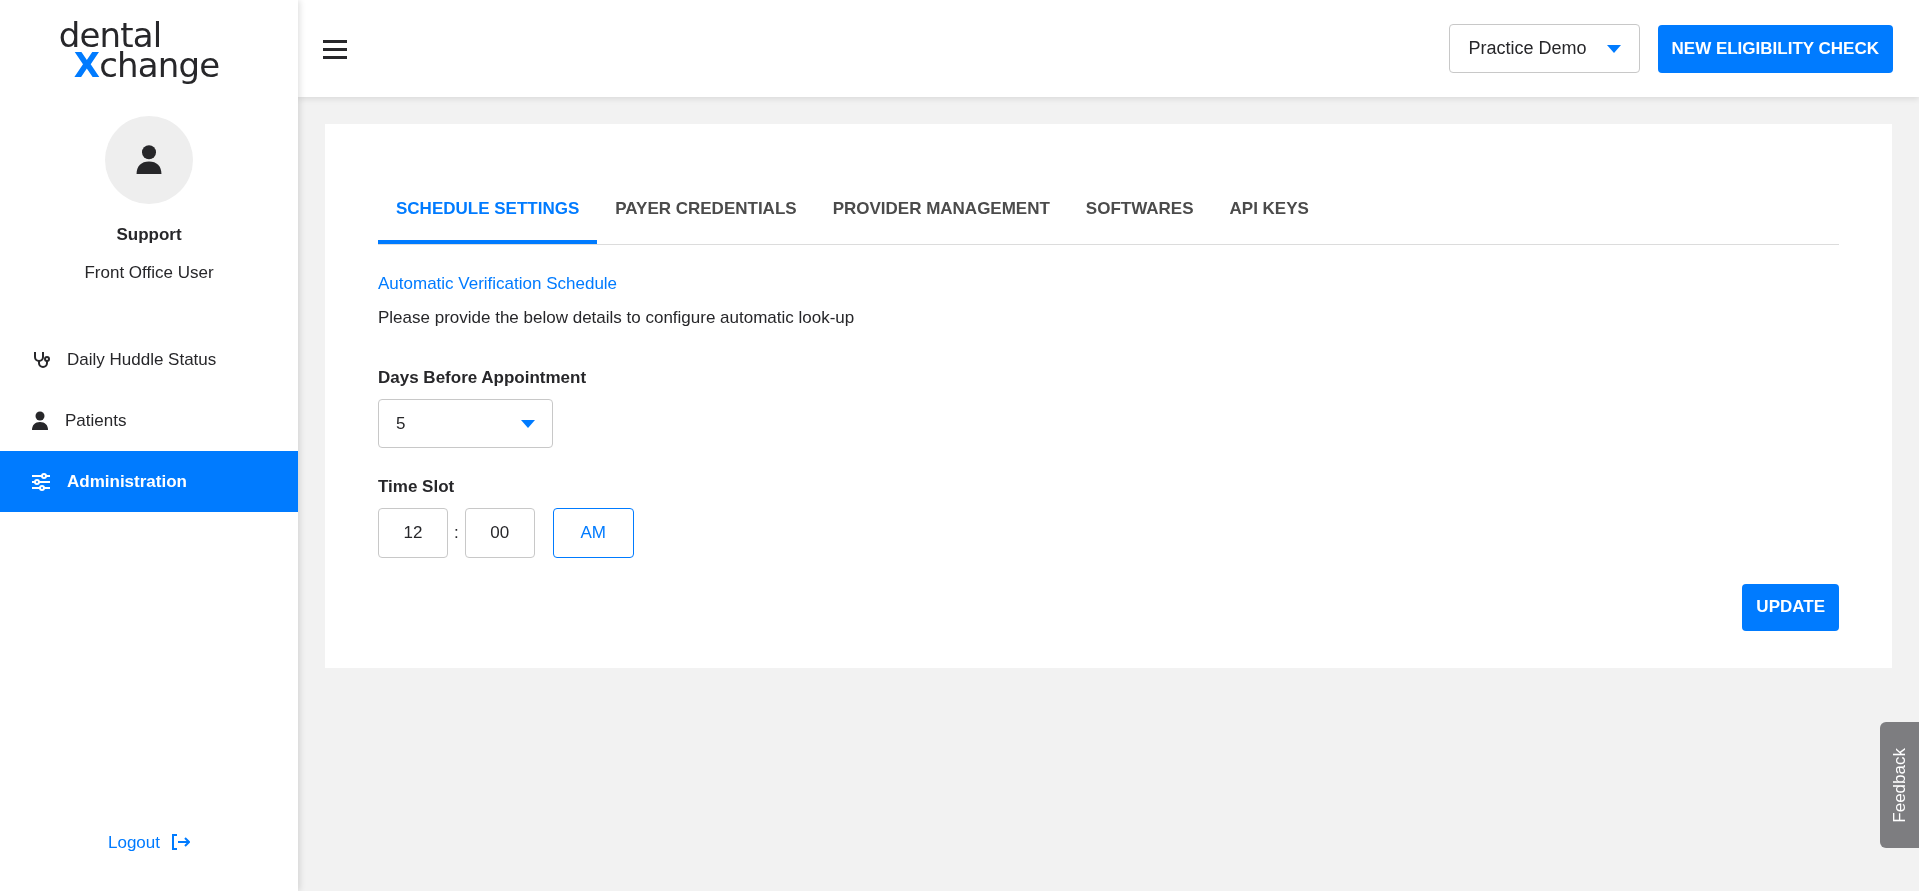  I want to click on practice-dropdown: Practice Demo, so click(1544, 48).